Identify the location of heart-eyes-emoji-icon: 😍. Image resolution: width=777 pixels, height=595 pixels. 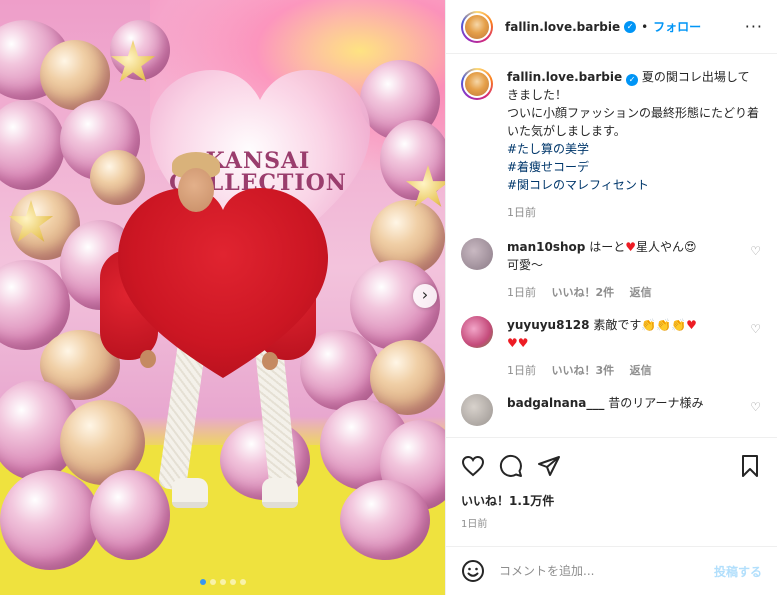
(690, 247).